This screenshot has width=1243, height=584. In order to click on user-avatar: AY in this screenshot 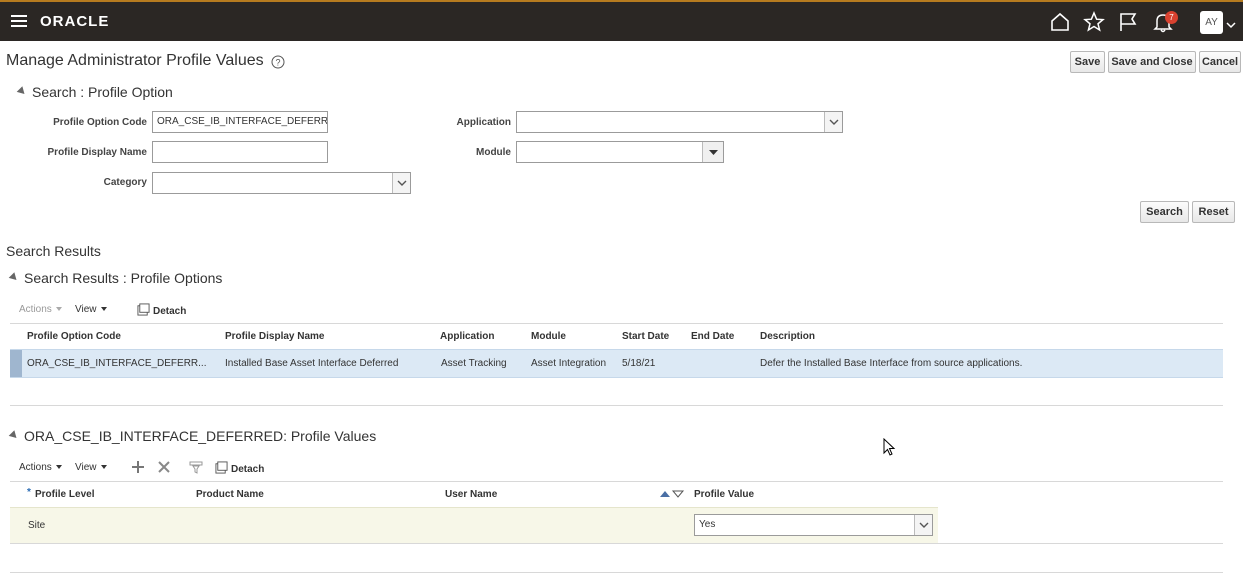, I will do `click(1211, 22)`.